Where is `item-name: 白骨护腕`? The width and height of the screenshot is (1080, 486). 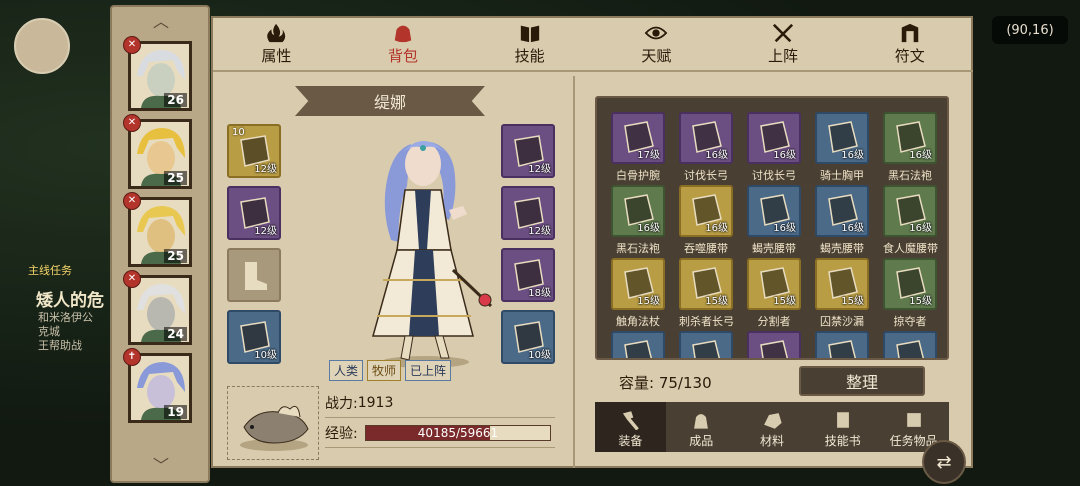 item-name: 白骨护腕 is located at coordinates (638, 175).